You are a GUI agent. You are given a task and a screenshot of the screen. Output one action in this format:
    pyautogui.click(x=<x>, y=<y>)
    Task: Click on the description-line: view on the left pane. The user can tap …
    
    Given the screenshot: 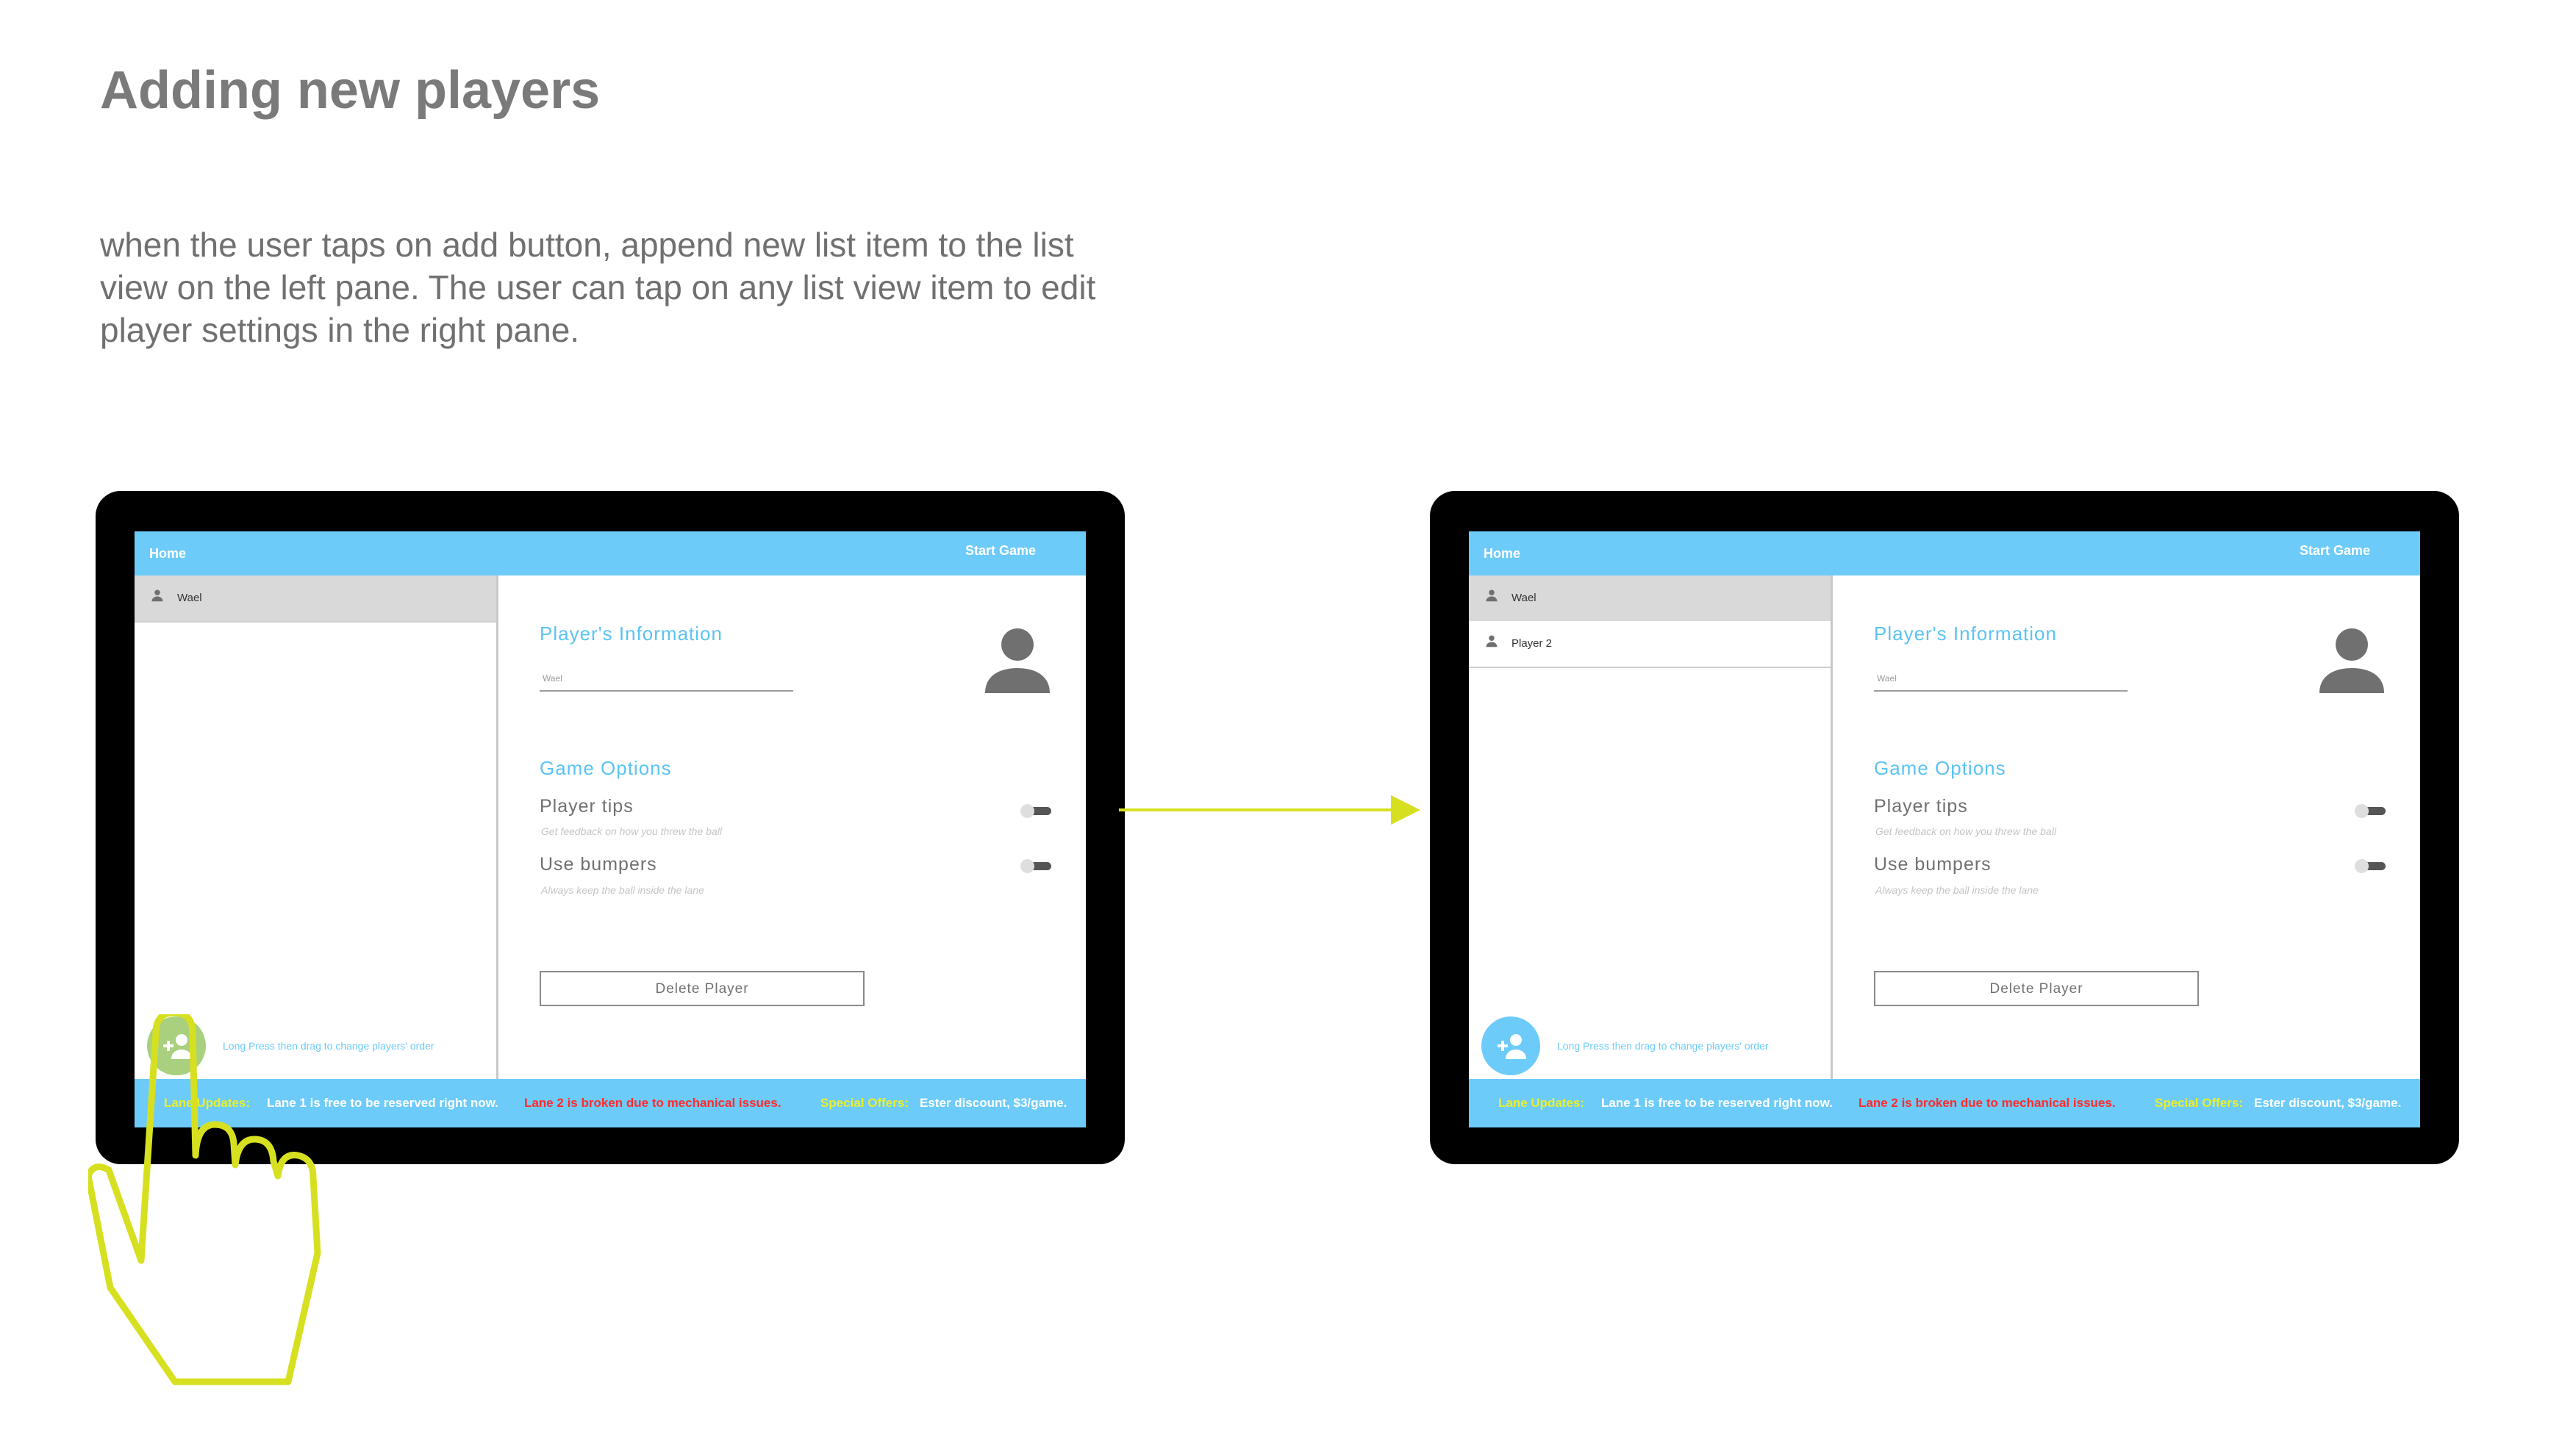 What is the action you would take?
    pyautogui.click(x=598, y=287)
    